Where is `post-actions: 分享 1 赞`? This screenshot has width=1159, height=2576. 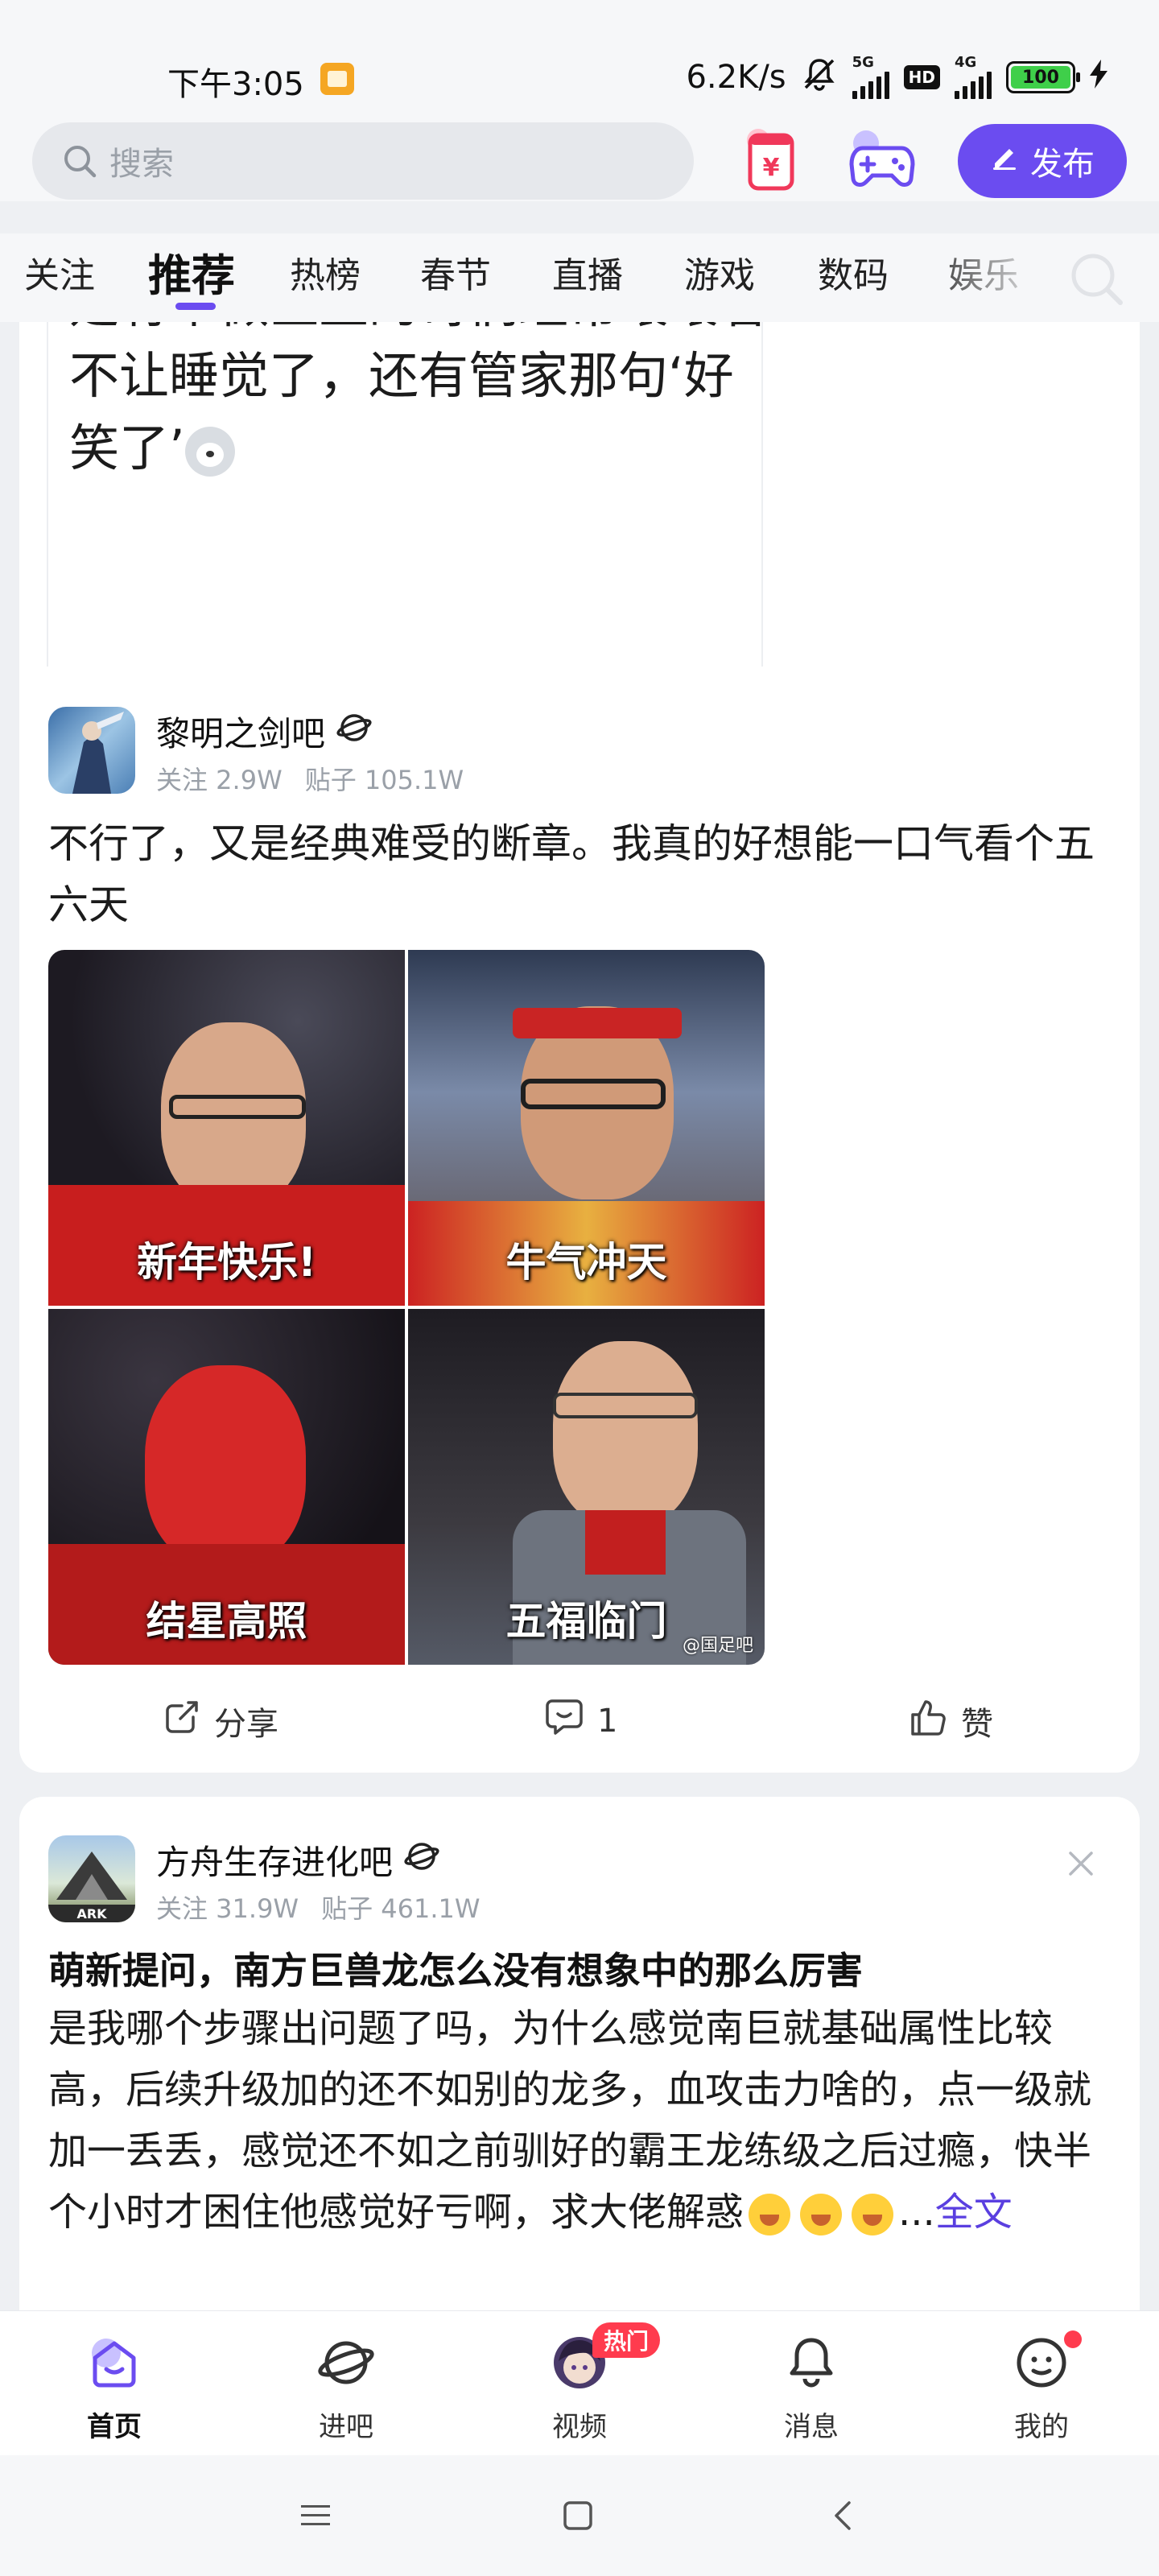
post-actions: 分享 1 赞 is located at coordinates (579, 1721).